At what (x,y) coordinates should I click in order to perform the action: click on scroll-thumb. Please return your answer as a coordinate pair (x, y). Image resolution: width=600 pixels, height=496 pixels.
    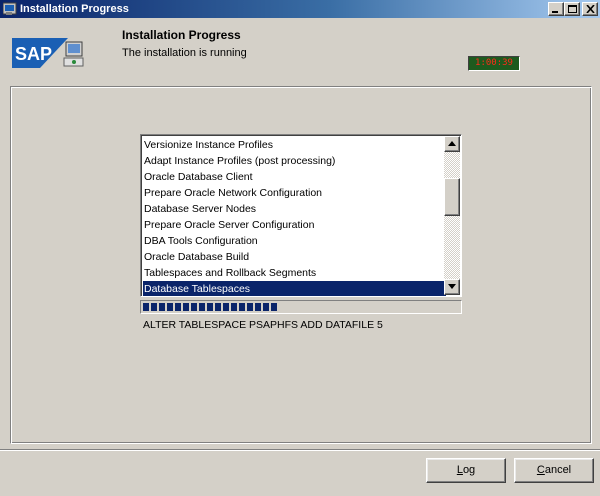
    Looking at the image, I should click on (452, 197).